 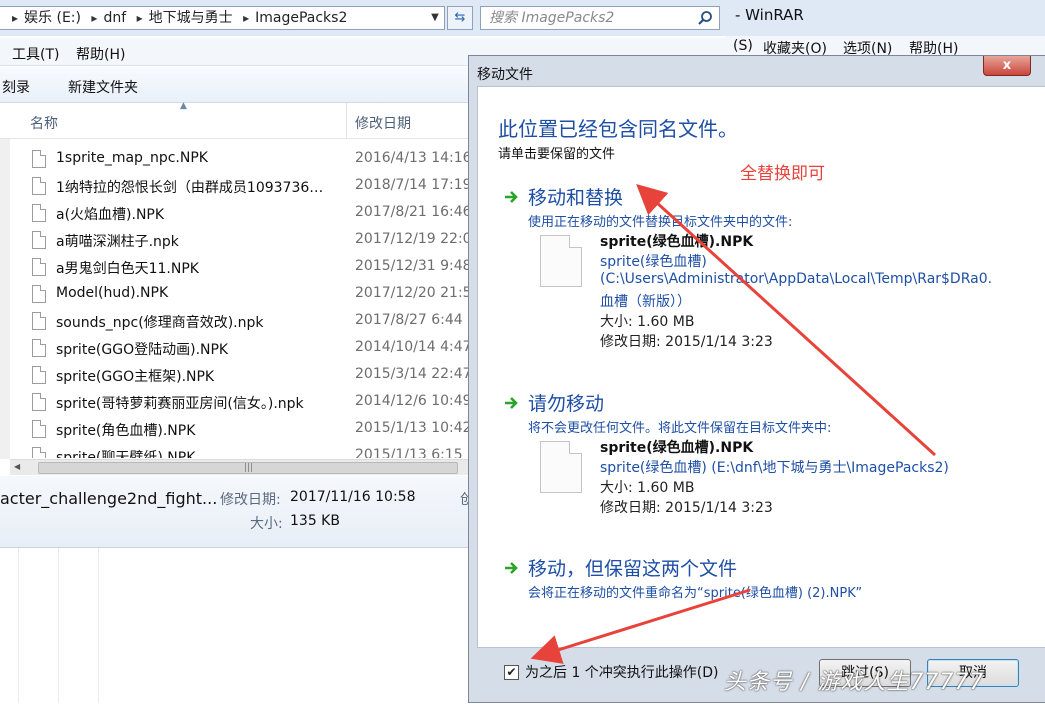 What do you see at coordinates (383, 123) in the screenshot?
I see `column-modified-header: 修改日期` at bounding box center [383, 123].